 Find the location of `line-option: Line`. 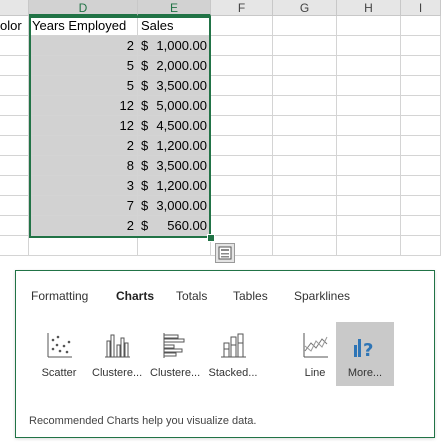

line-option: Line is located at coordinates (315, 354).